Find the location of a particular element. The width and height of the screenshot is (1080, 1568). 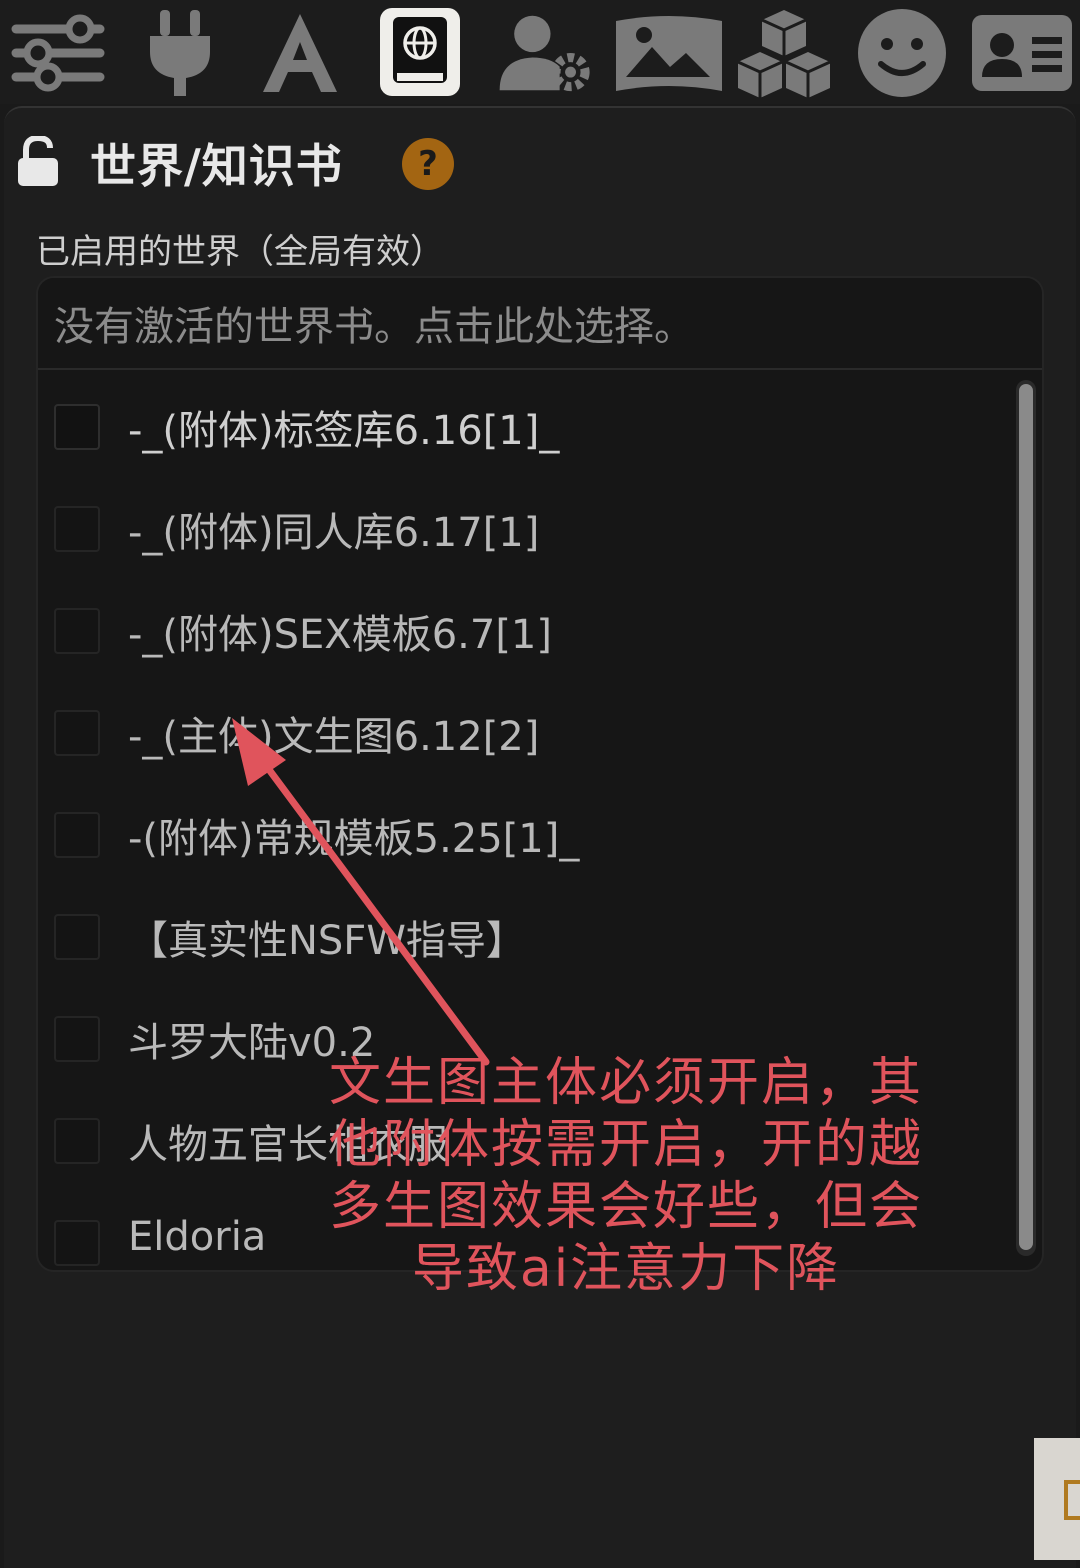

option-label: Eldoria is located at coordinates (197, 1237).